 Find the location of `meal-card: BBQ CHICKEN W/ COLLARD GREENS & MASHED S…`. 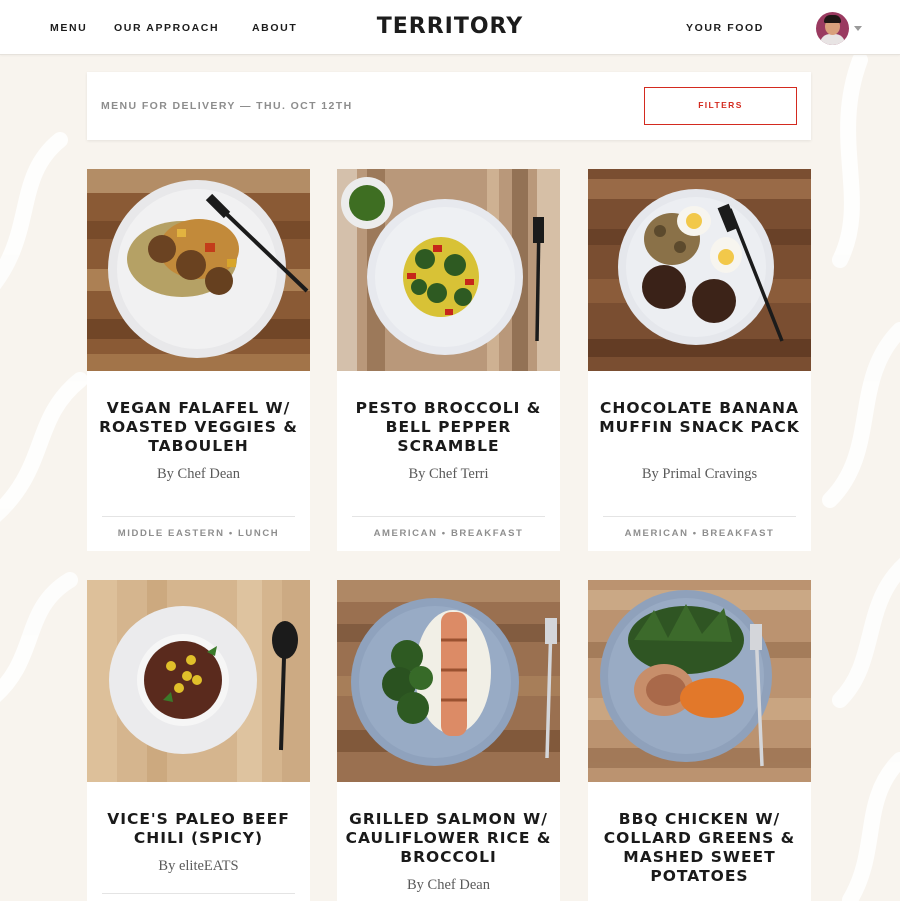

meal-card: BBQ CHICKEN W/ COLLARD GREENS & MASHED S… is located at coordinates (699, 740).